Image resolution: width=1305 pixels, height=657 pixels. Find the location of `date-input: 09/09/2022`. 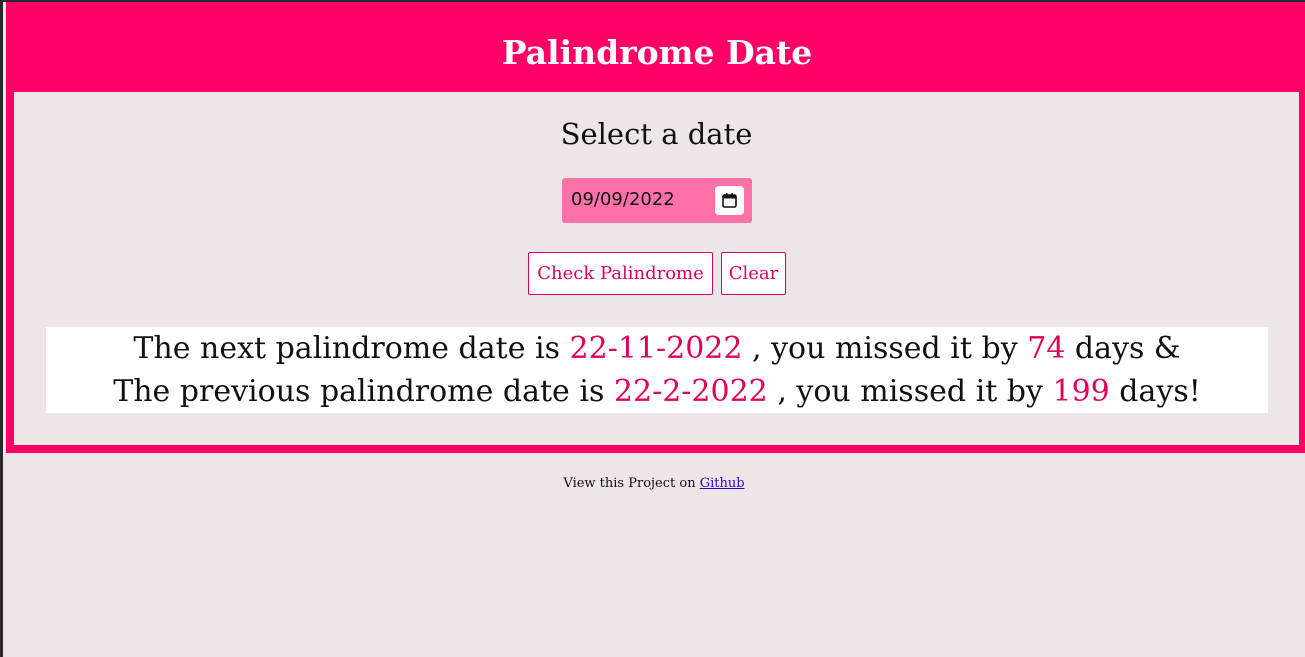

date-input: 09/09/2022 is located at coordinates (657, 200).